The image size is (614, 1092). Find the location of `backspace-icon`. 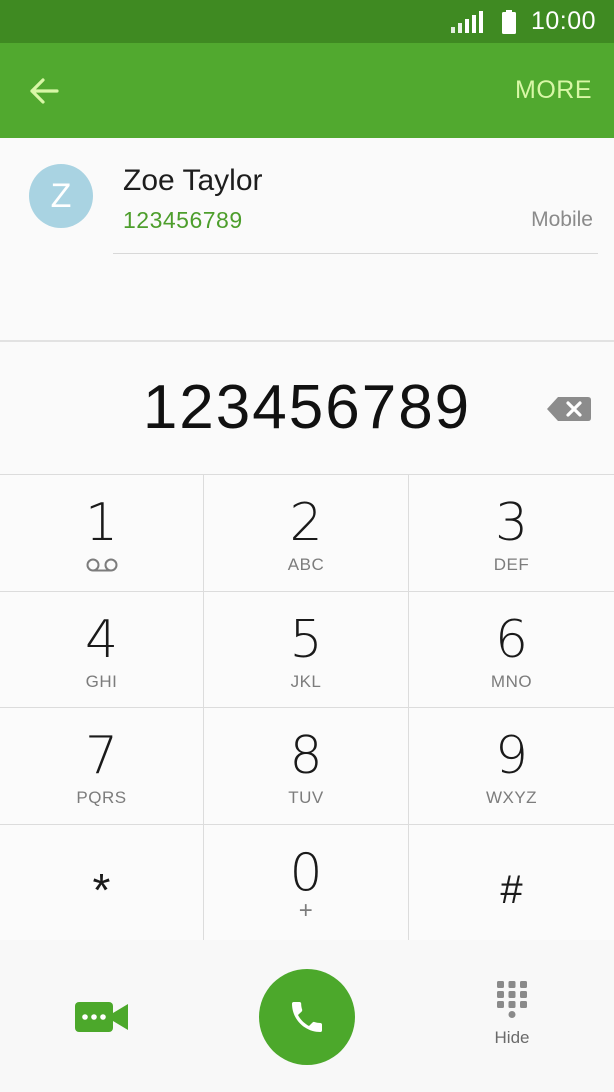

backspace-icon is located at coordinates (569, 409).